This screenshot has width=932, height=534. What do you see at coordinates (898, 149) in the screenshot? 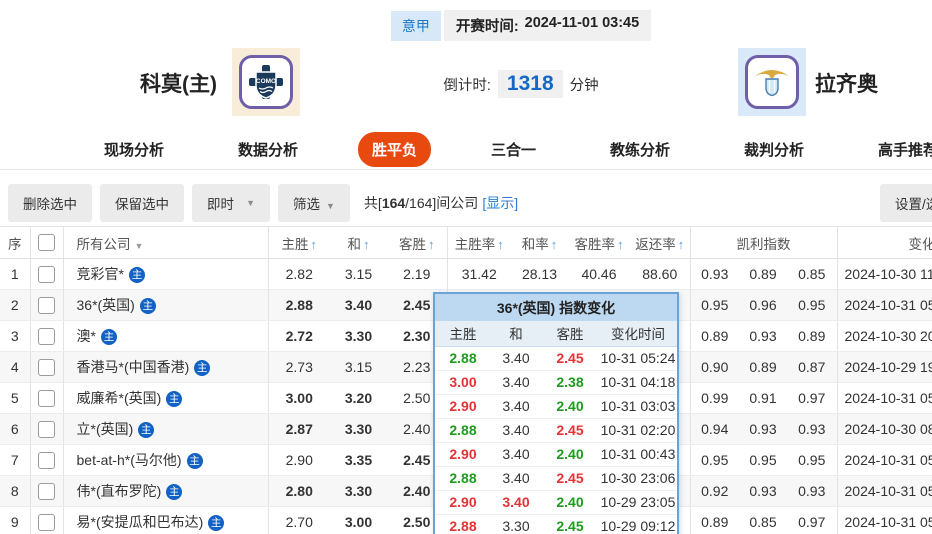
I see `tab-expert-picks: 高手推荐` at bounding box center [898, 149].